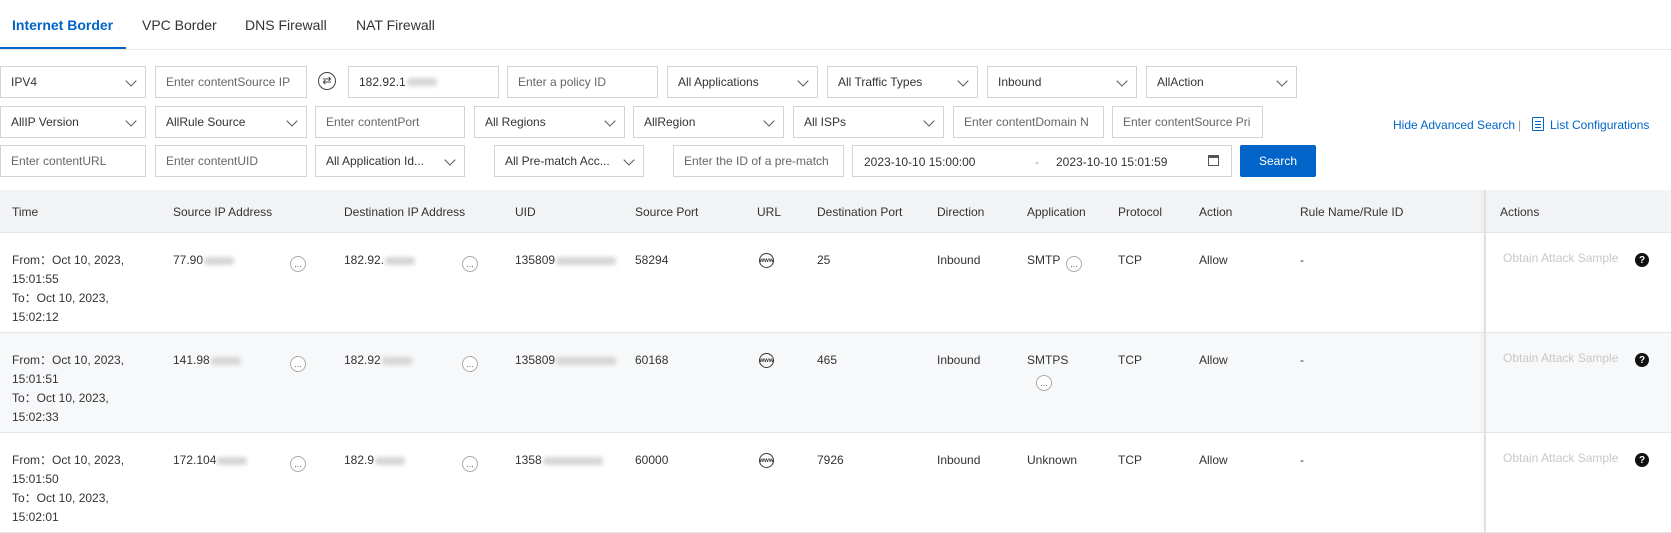 Image resolution: width=1671 pixels, height=533 pixels. Describe the element at coordinates (652, 260) in the screenshot. I see `source-port-cell: 58294` at that location.